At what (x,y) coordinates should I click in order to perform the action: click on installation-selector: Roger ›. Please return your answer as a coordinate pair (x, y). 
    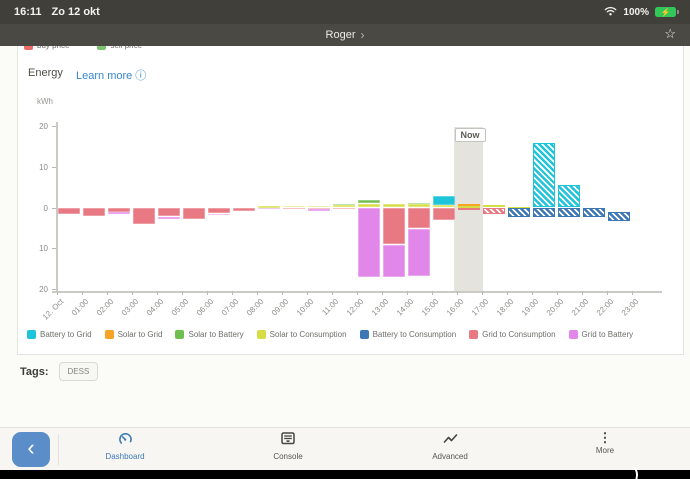
    Looking at the image, I should click on (345, 35).